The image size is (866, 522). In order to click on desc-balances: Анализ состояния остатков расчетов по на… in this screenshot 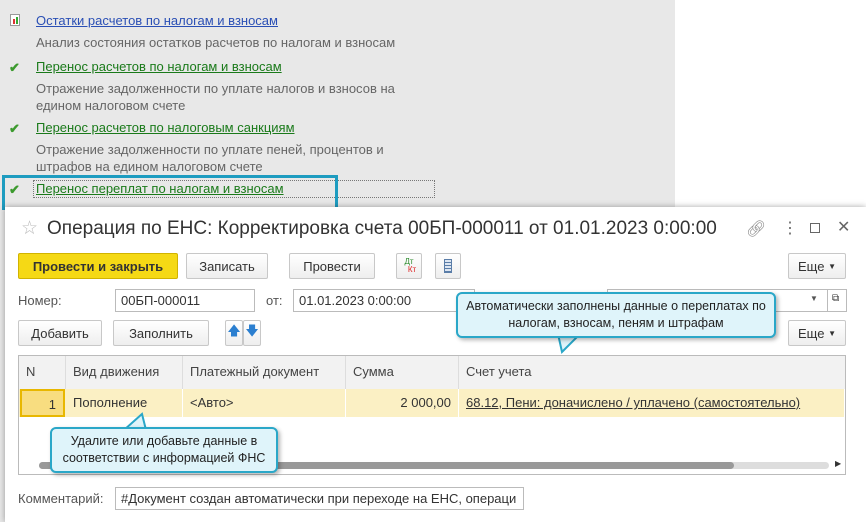, I will do `click(216, 42)`.